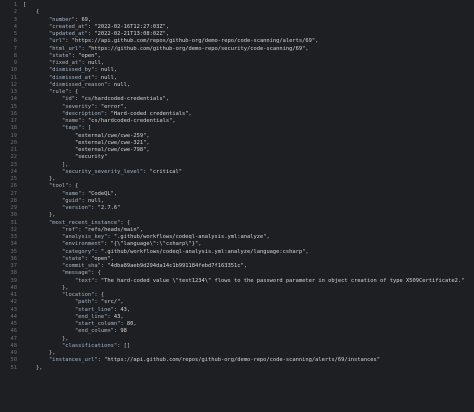  I want to click on line-text: "state": "open",, so click(74, 55).